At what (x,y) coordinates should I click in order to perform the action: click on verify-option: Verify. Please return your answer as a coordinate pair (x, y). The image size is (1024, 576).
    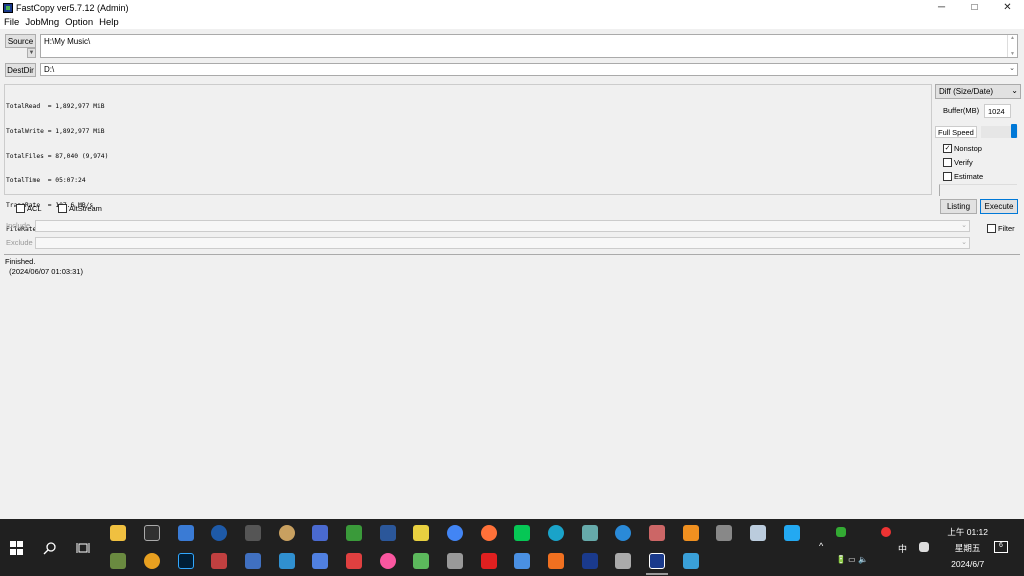
    Looking at the image, I should click on (958, 162).